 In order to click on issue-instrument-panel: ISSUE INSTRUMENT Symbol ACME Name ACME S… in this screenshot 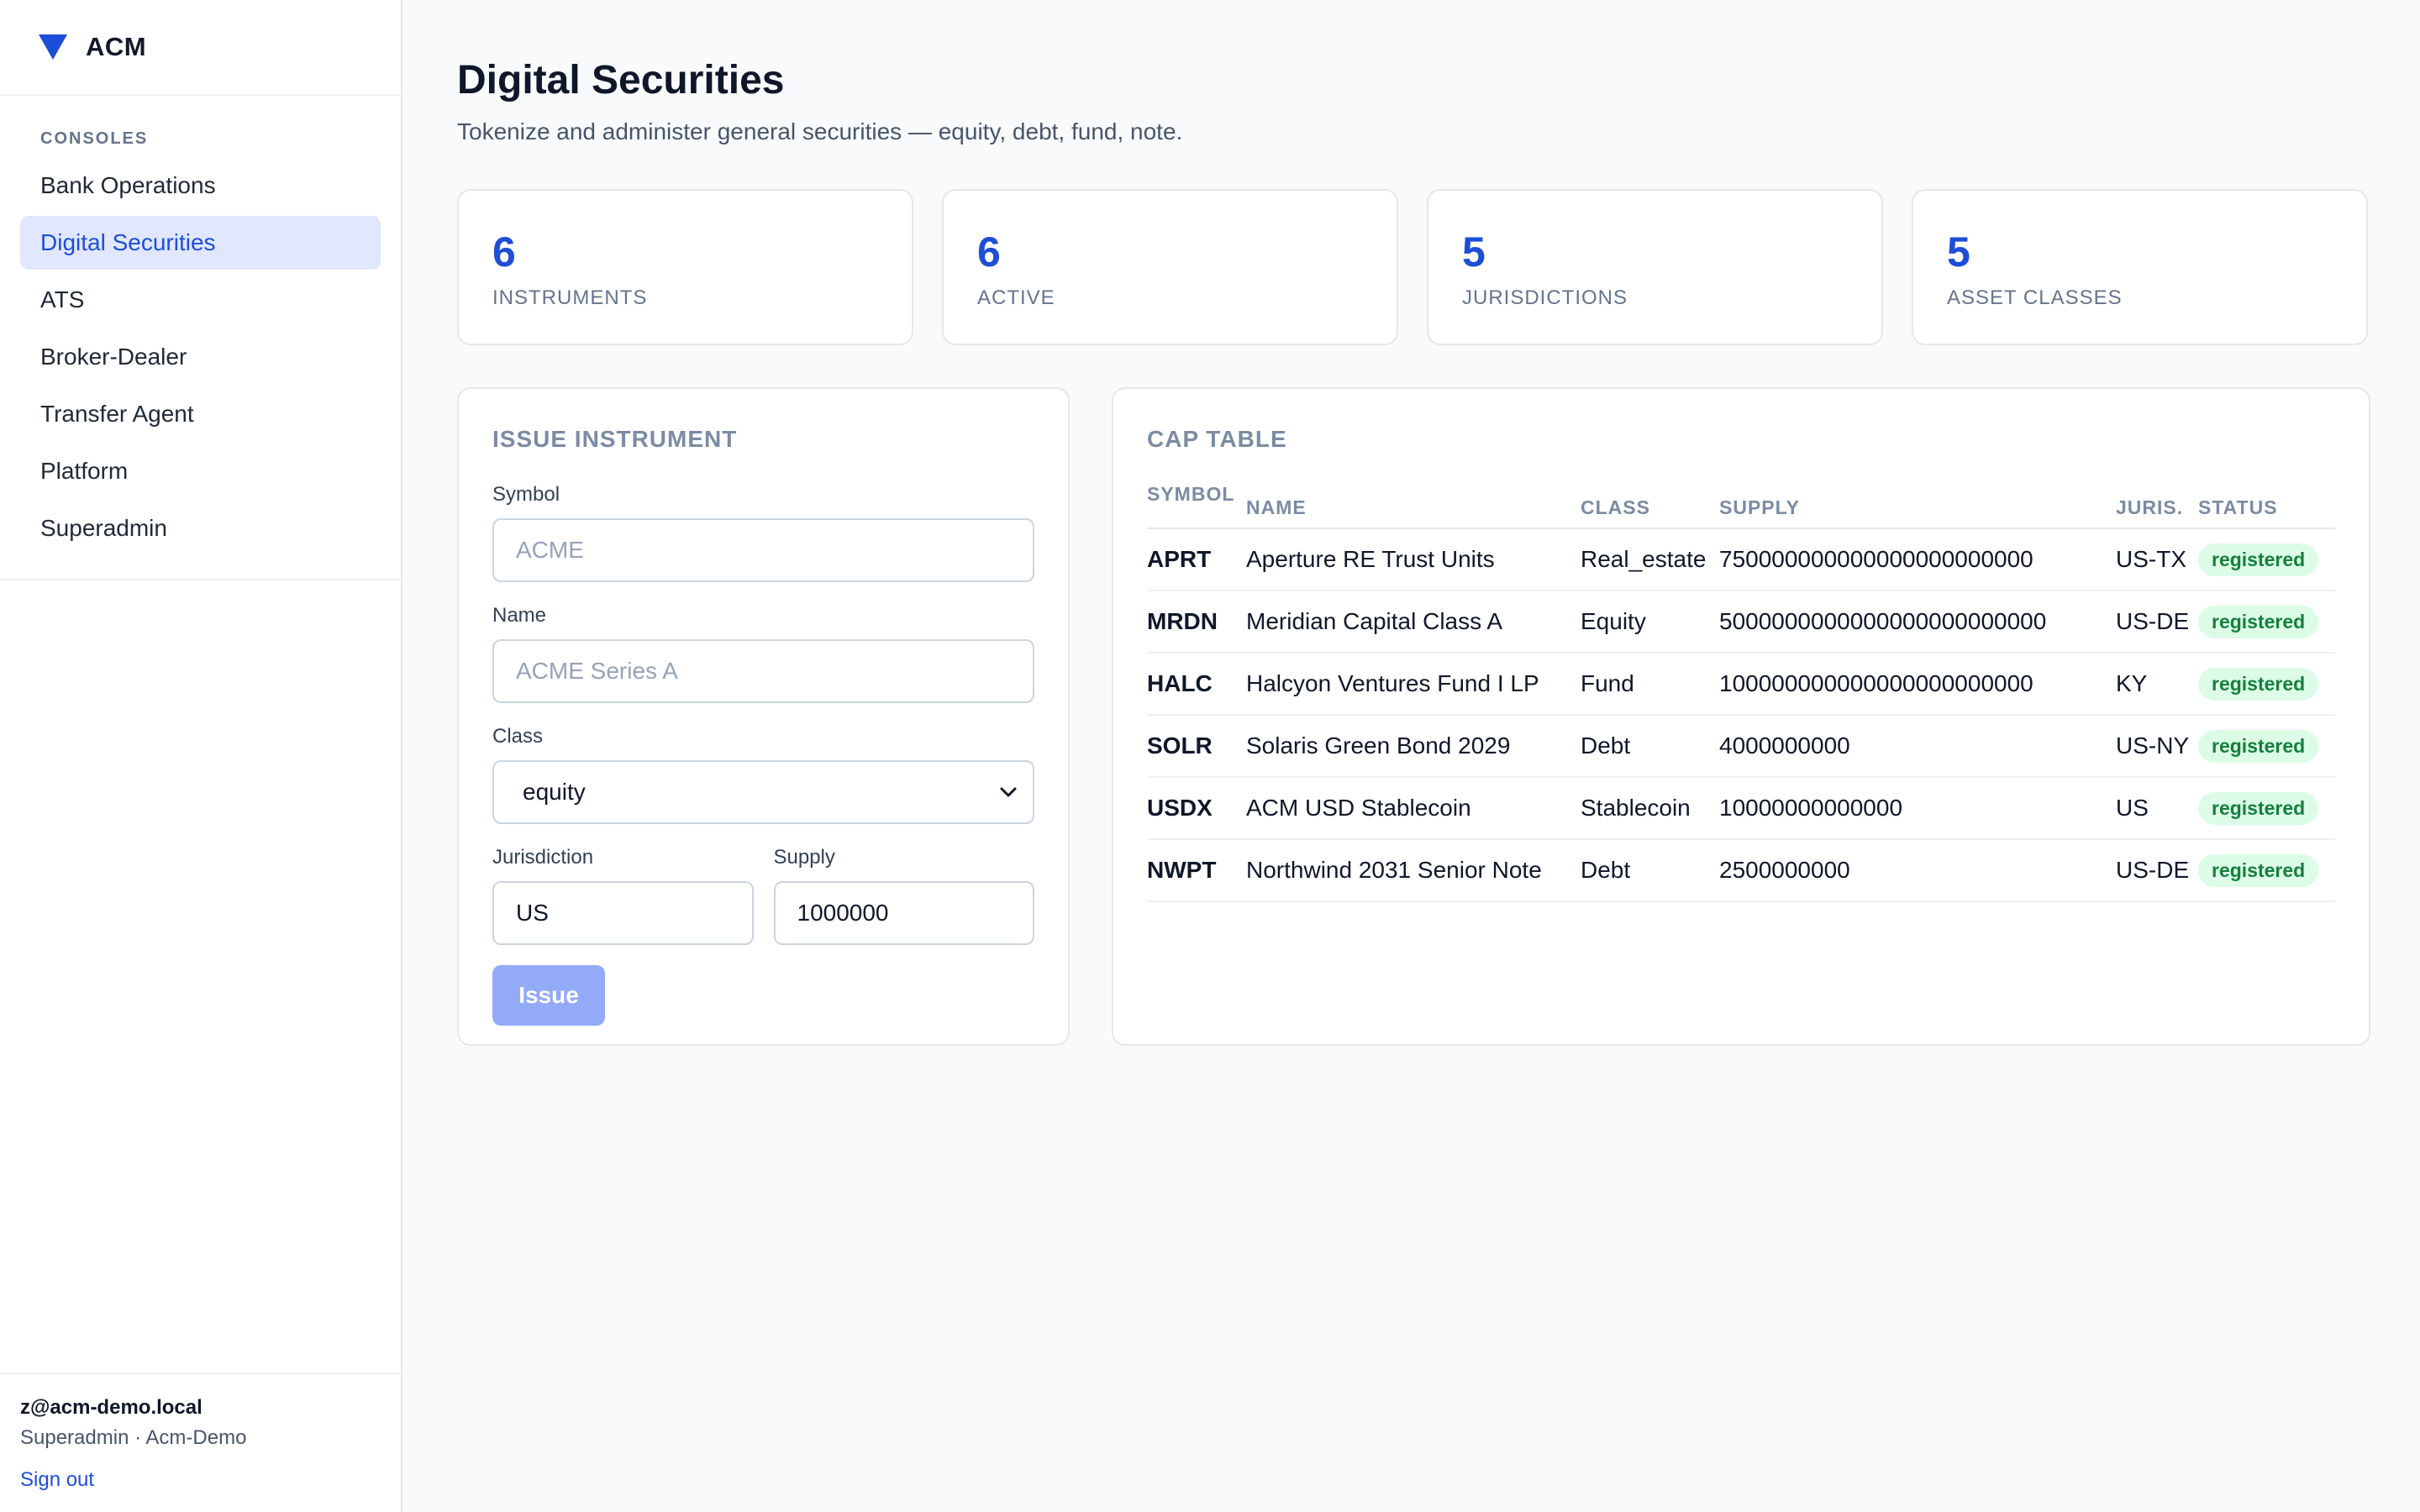, I will do `click(764, 716)`.